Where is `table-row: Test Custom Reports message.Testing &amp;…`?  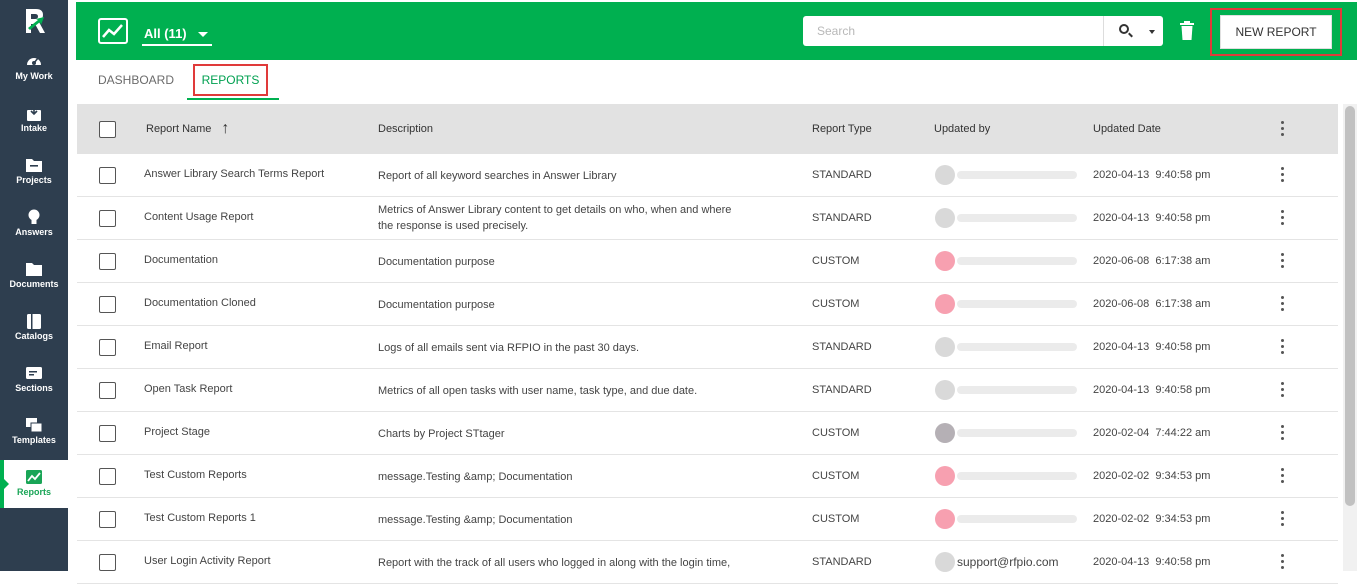 table-row: Test Custom Reports message.Testing &amp;… is located at coordinates (707, 476).